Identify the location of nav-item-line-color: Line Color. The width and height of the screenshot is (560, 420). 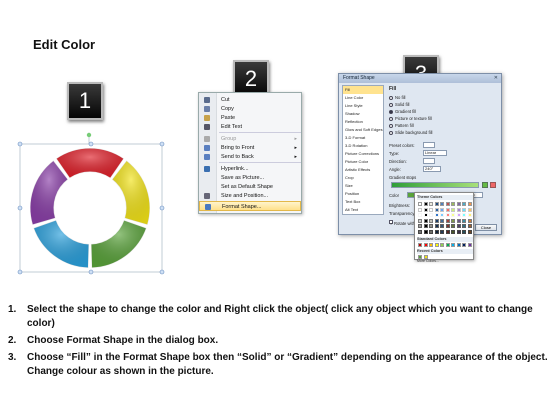
(363, 98).